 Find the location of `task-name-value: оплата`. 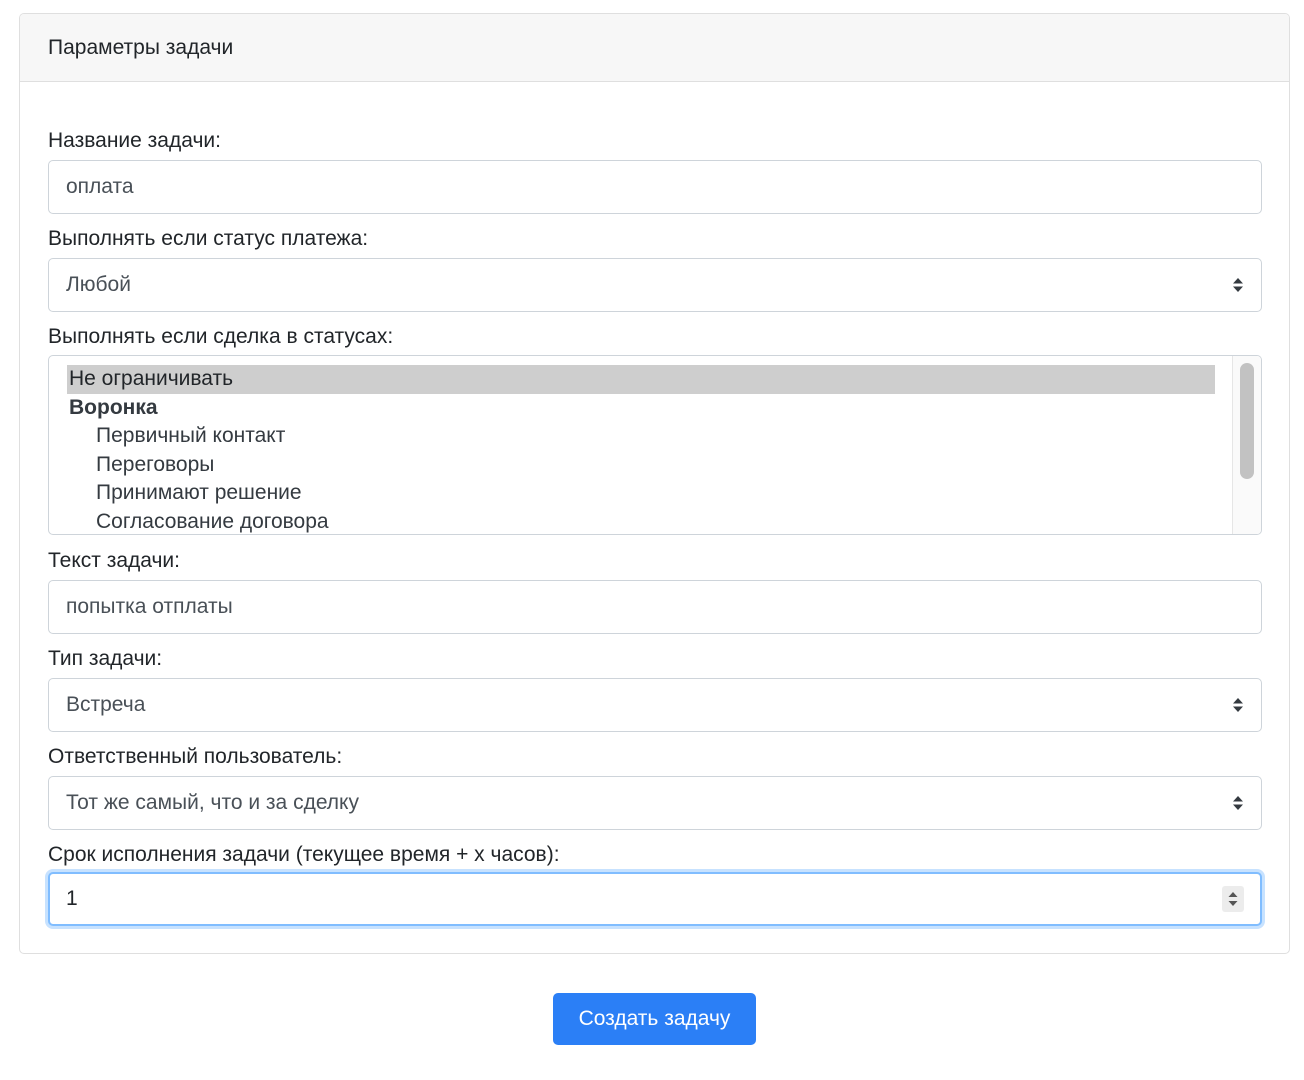

task-name-value: оплата is located at coordinates (100, 186).